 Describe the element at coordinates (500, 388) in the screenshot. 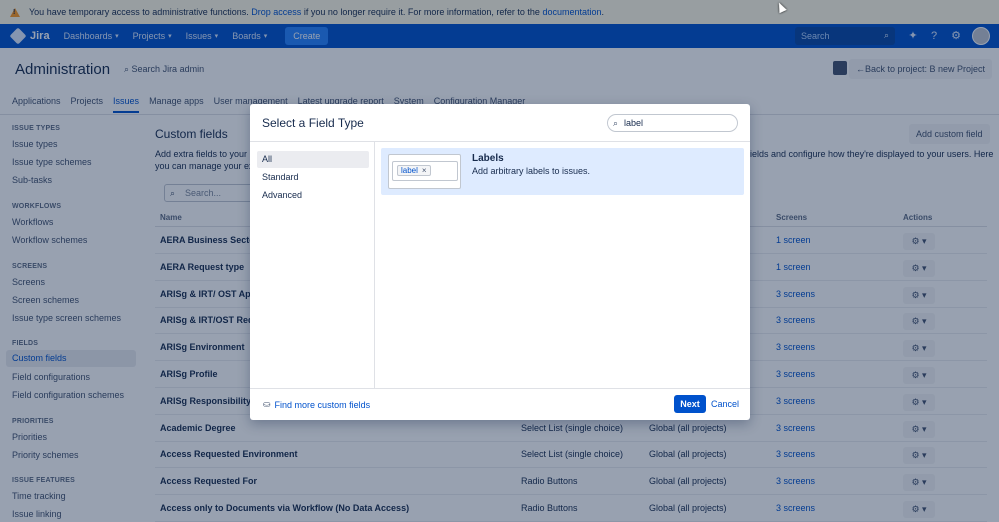

I see `dialog-footer-divider` at that location.